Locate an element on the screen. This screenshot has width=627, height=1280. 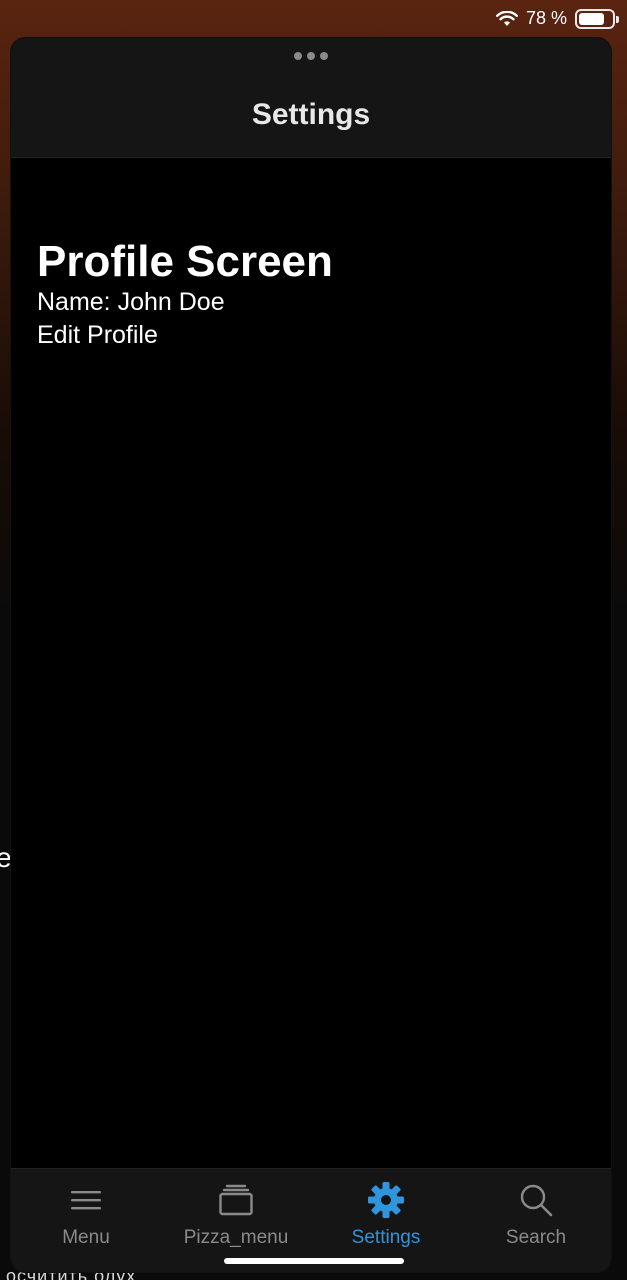
page-title: Settings is located at coordinates (311, 114).